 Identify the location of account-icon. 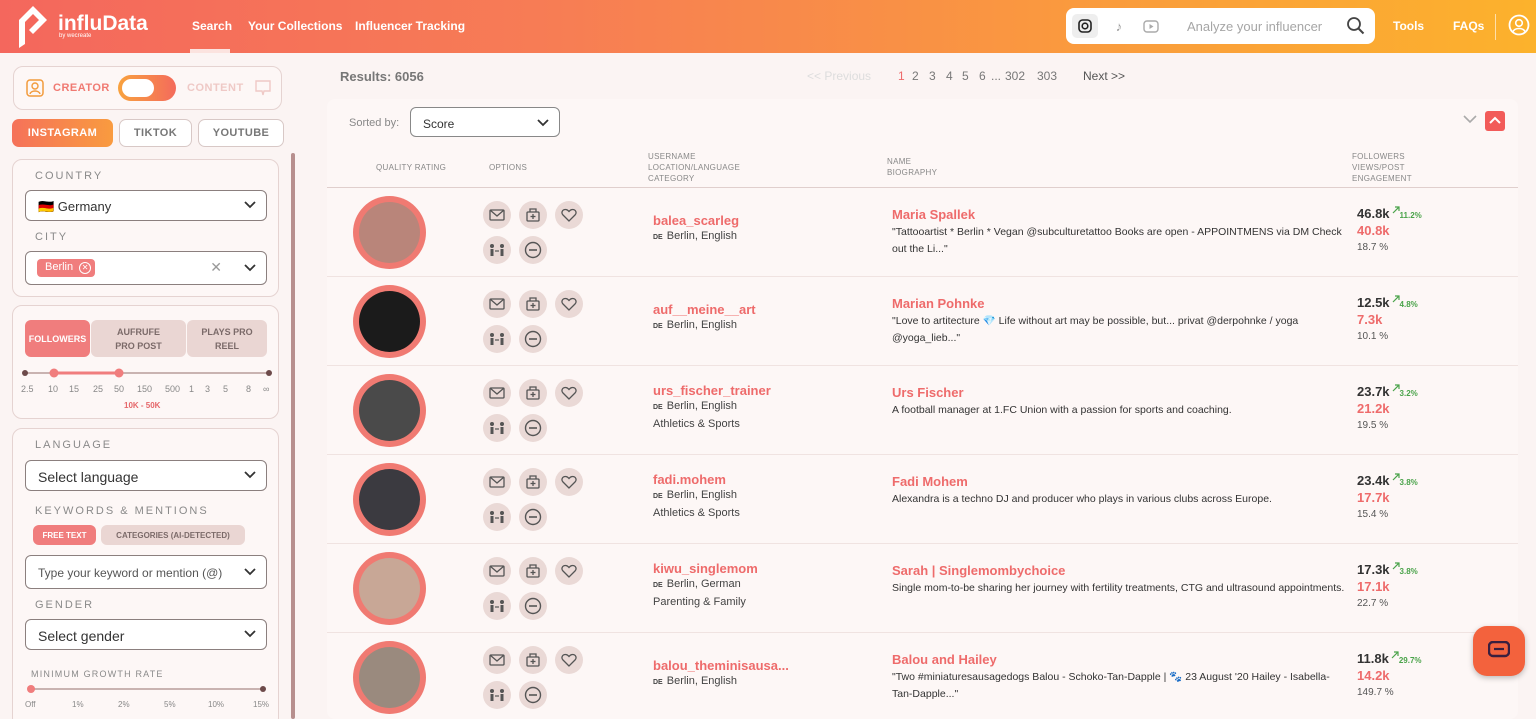
(1519, 25).